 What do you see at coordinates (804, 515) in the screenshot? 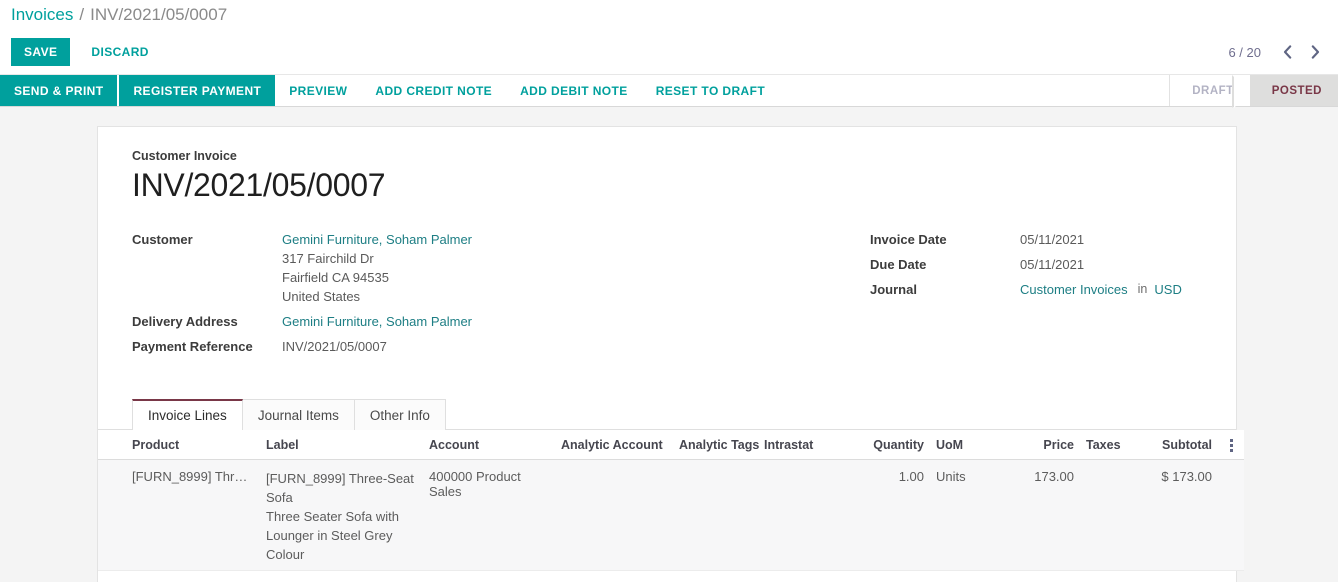
I see `cell-intrastat` at bounding box center [804, 515].